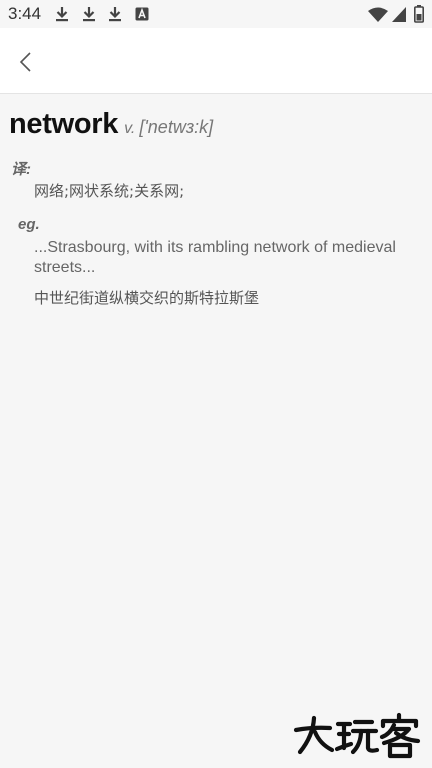 This screenshot has width=432, height=768. Describe the element at coordinates (176, 127) in the screenshot. I see `phonetic: ['netwɜ:k]` at that location.